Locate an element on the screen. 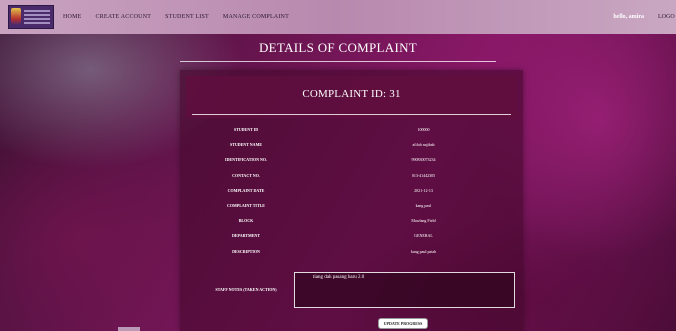 The width and height of the screenshot is (676, 331). nav-manage-complaint: MANAGE COMPLAINT is located at coordinates (256, 17).